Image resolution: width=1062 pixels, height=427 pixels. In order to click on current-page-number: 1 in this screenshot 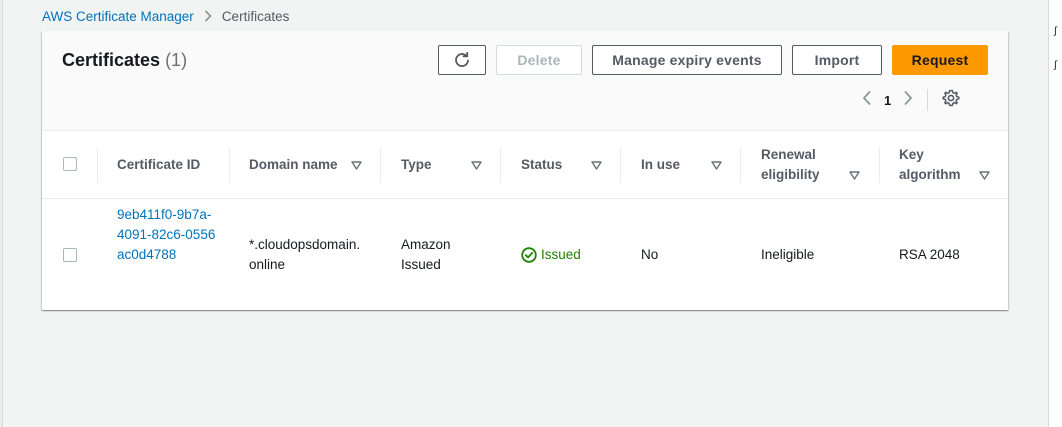, I will do `click(887, 100)`.